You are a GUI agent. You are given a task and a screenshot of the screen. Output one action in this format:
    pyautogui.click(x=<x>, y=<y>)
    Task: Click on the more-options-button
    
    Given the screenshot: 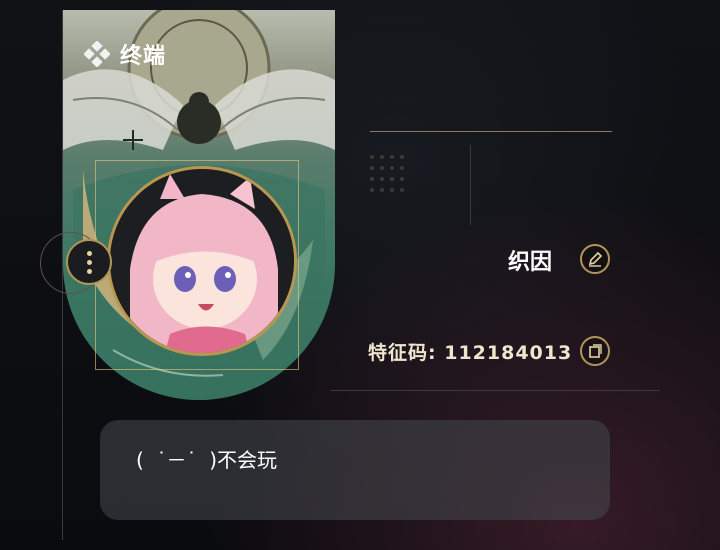 What is the action you would take?
    pyautogui.click(x=89, y=262)
    